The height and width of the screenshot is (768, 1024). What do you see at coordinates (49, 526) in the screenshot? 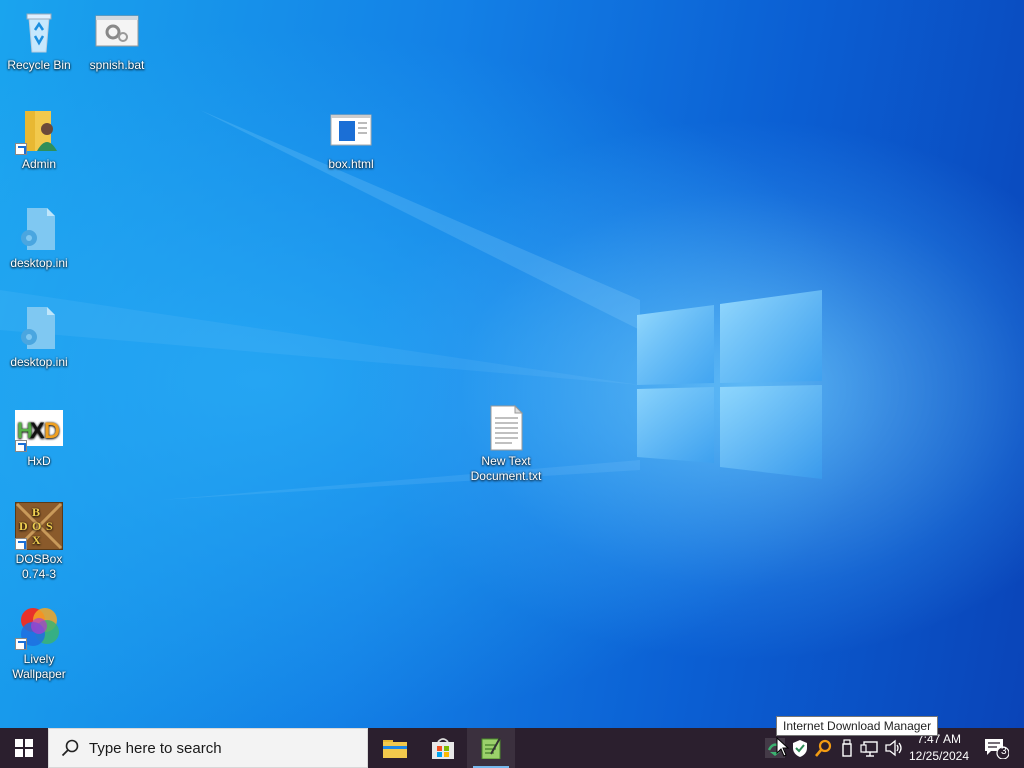
I see `svg-text: S` at bounding box center [49, 526].